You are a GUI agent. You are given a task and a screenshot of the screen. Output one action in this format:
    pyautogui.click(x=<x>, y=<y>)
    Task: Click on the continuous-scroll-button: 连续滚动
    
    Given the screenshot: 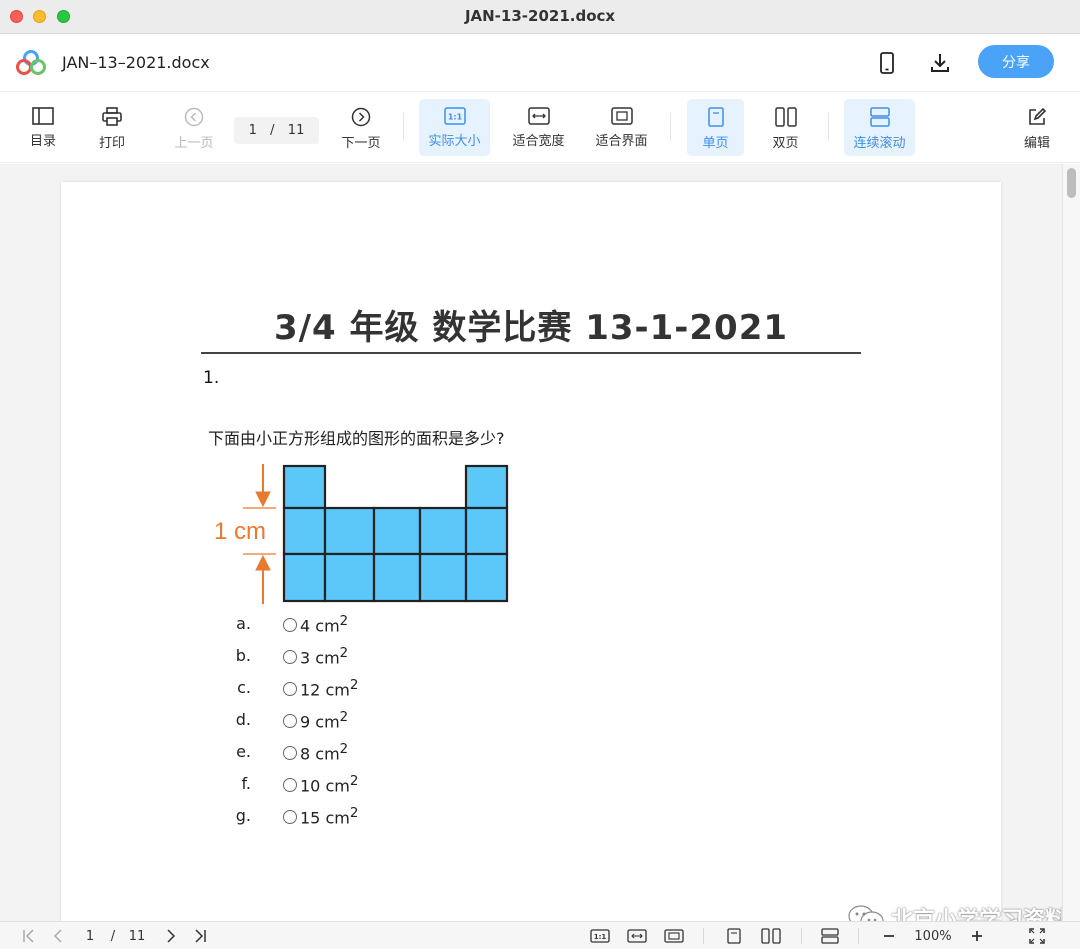 What is the action you would take?
    pyautogui.click(x=879, y=127)
    